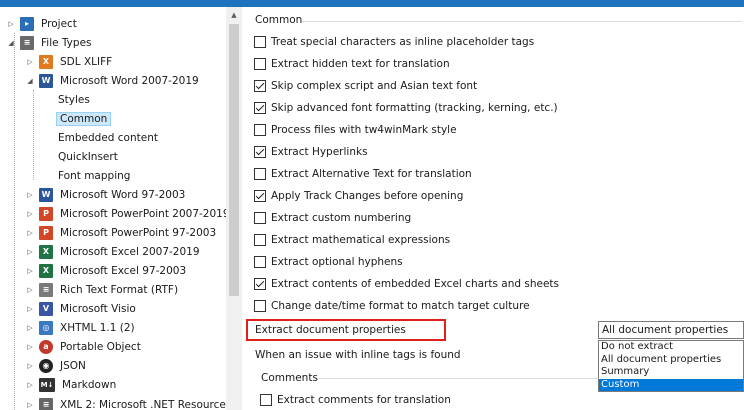  I want to click on tree-item-project: ▷ ▸ Project, so click(42, 23).